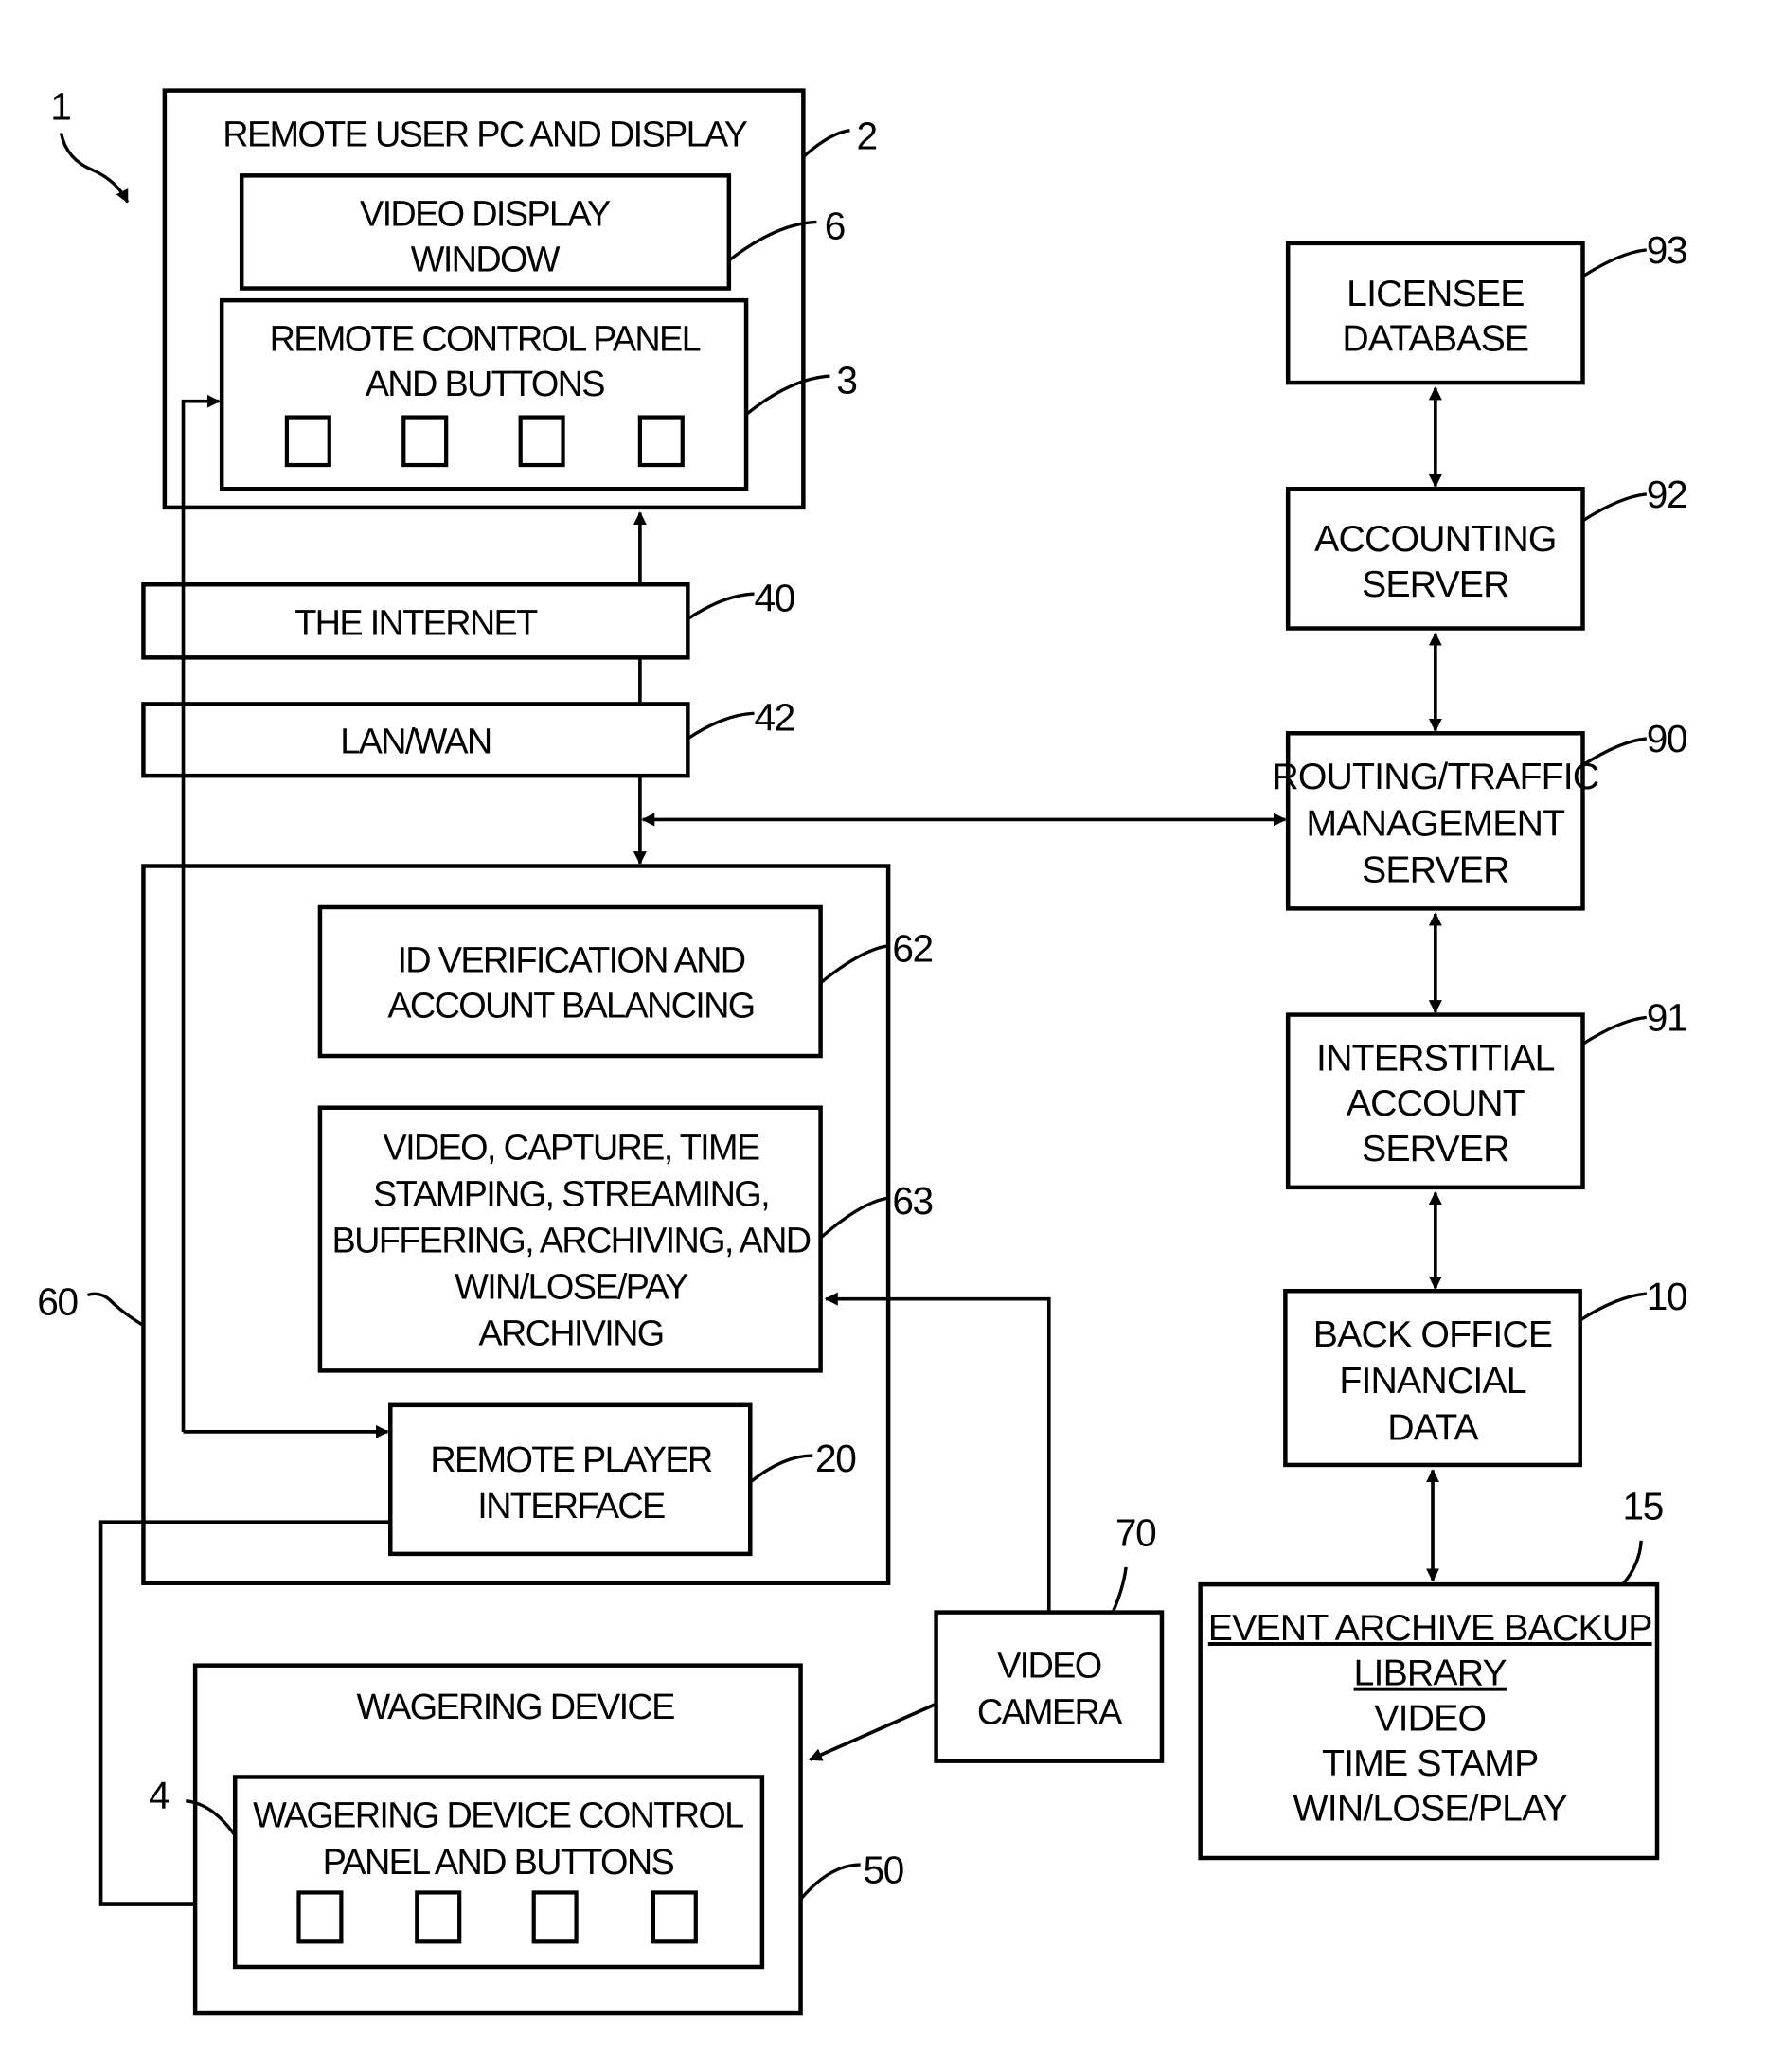 The width and height of the screenshot is (1766, 2072). Describe the element at coordinates (485, 134) in the screenshot. I see `remote-user-pc-label: REMOTE USER PC AND DISPLAY` at that location.